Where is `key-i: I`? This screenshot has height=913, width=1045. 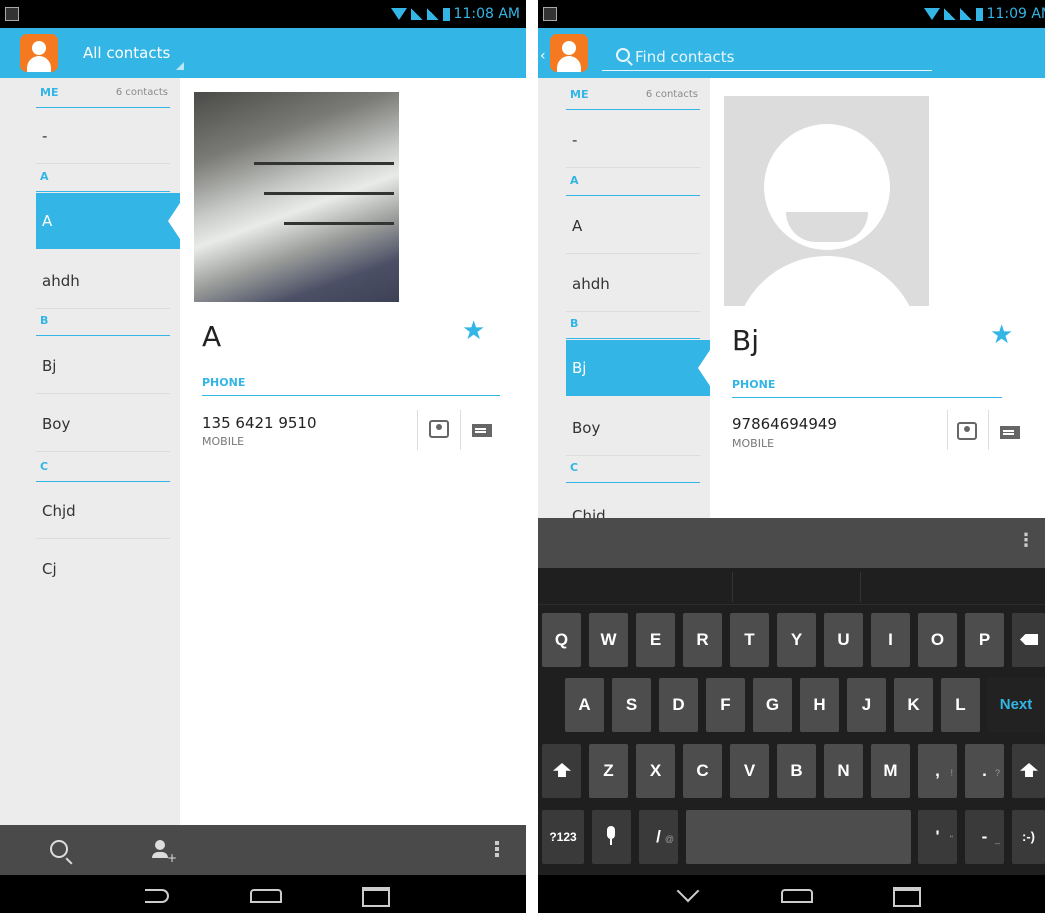 key-i: I is located at coordinates (890, 640).